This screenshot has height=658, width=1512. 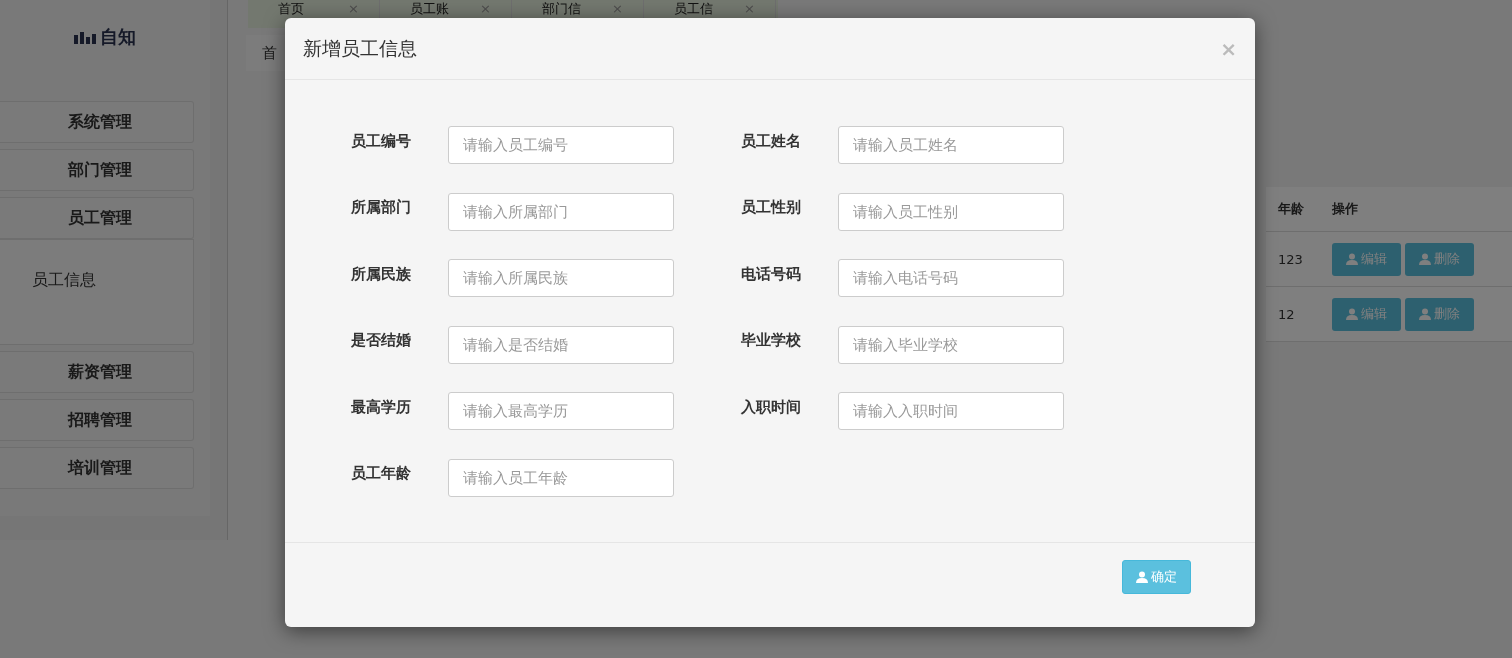 What do you see at coordinates (561, 477) in the screenshot?
I see `input-field: 请输入员工年龄` at bounding box center [561, 477].